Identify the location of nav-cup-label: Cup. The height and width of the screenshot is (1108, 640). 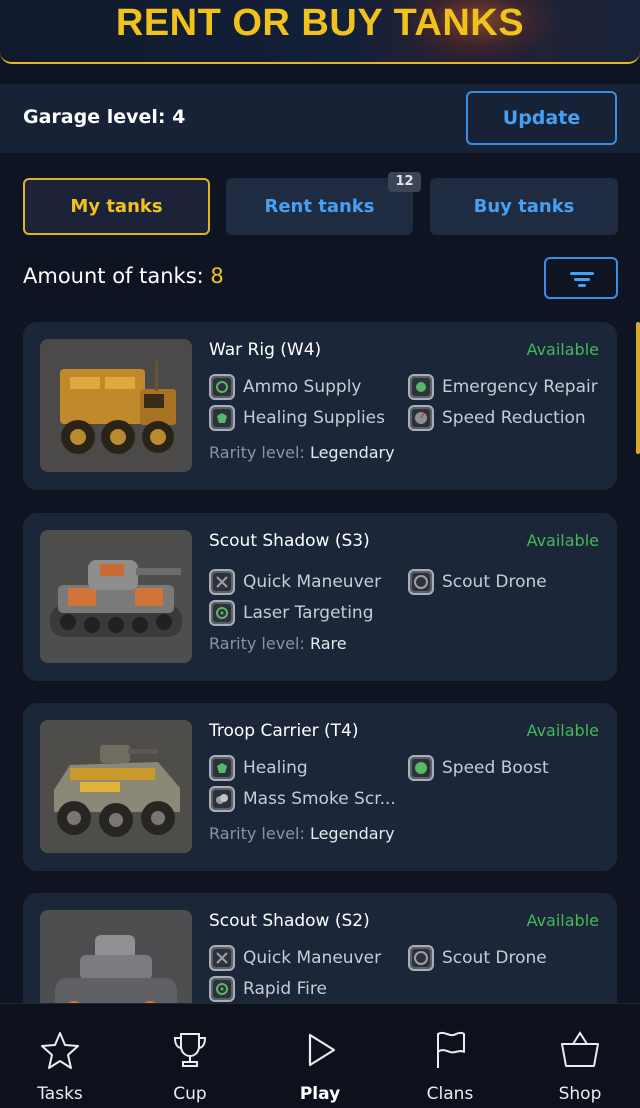
(190, 1094).